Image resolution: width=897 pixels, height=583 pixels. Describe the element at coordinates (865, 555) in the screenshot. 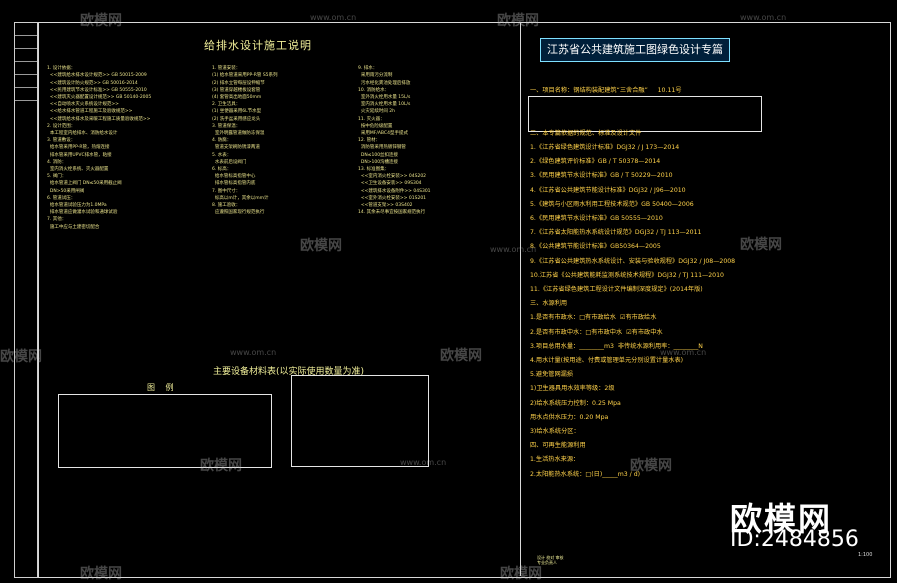

I see `scale-label: 1:100` at that location.